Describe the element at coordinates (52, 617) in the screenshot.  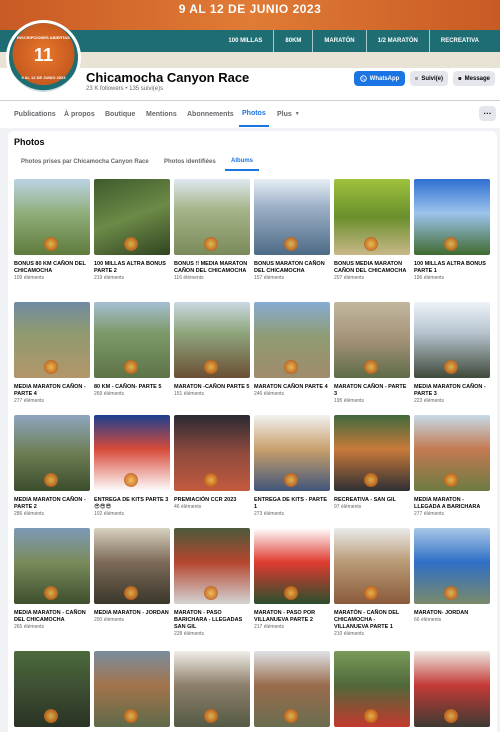
I see `album-title: MEDIA MARATON - CAÑON DEL CHICAMOCHA` at that location.